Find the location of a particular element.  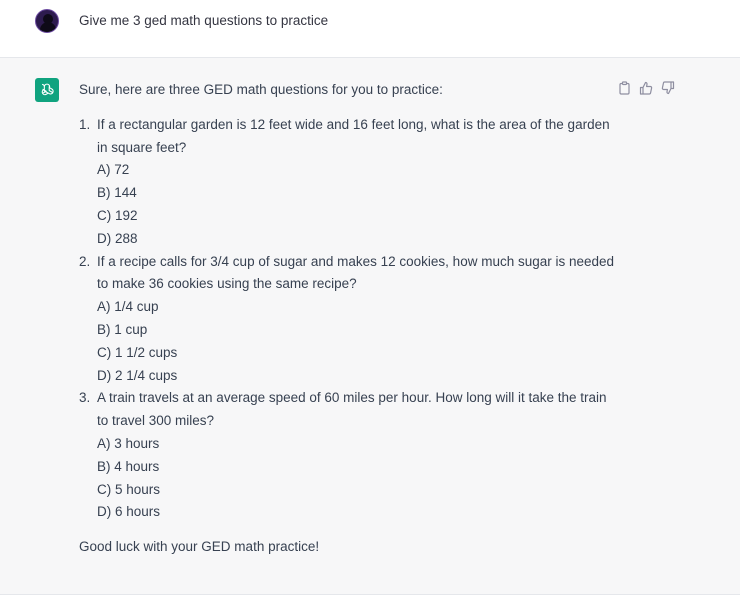

answer-option: B) 144 is located at coordinates (117, 193).